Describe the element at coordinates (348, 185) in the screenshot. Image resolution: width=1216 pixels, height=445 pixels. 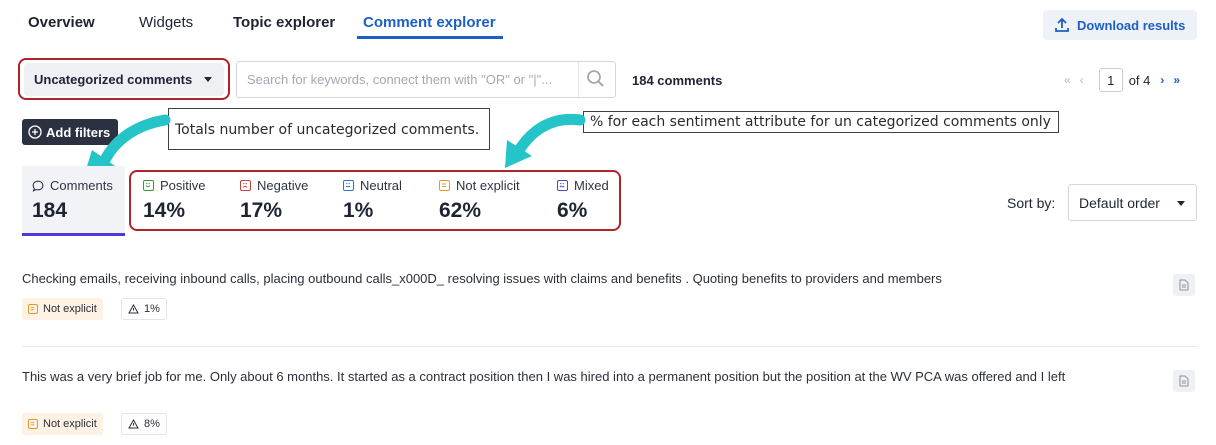
I see `neutral-face-icon` at that location.